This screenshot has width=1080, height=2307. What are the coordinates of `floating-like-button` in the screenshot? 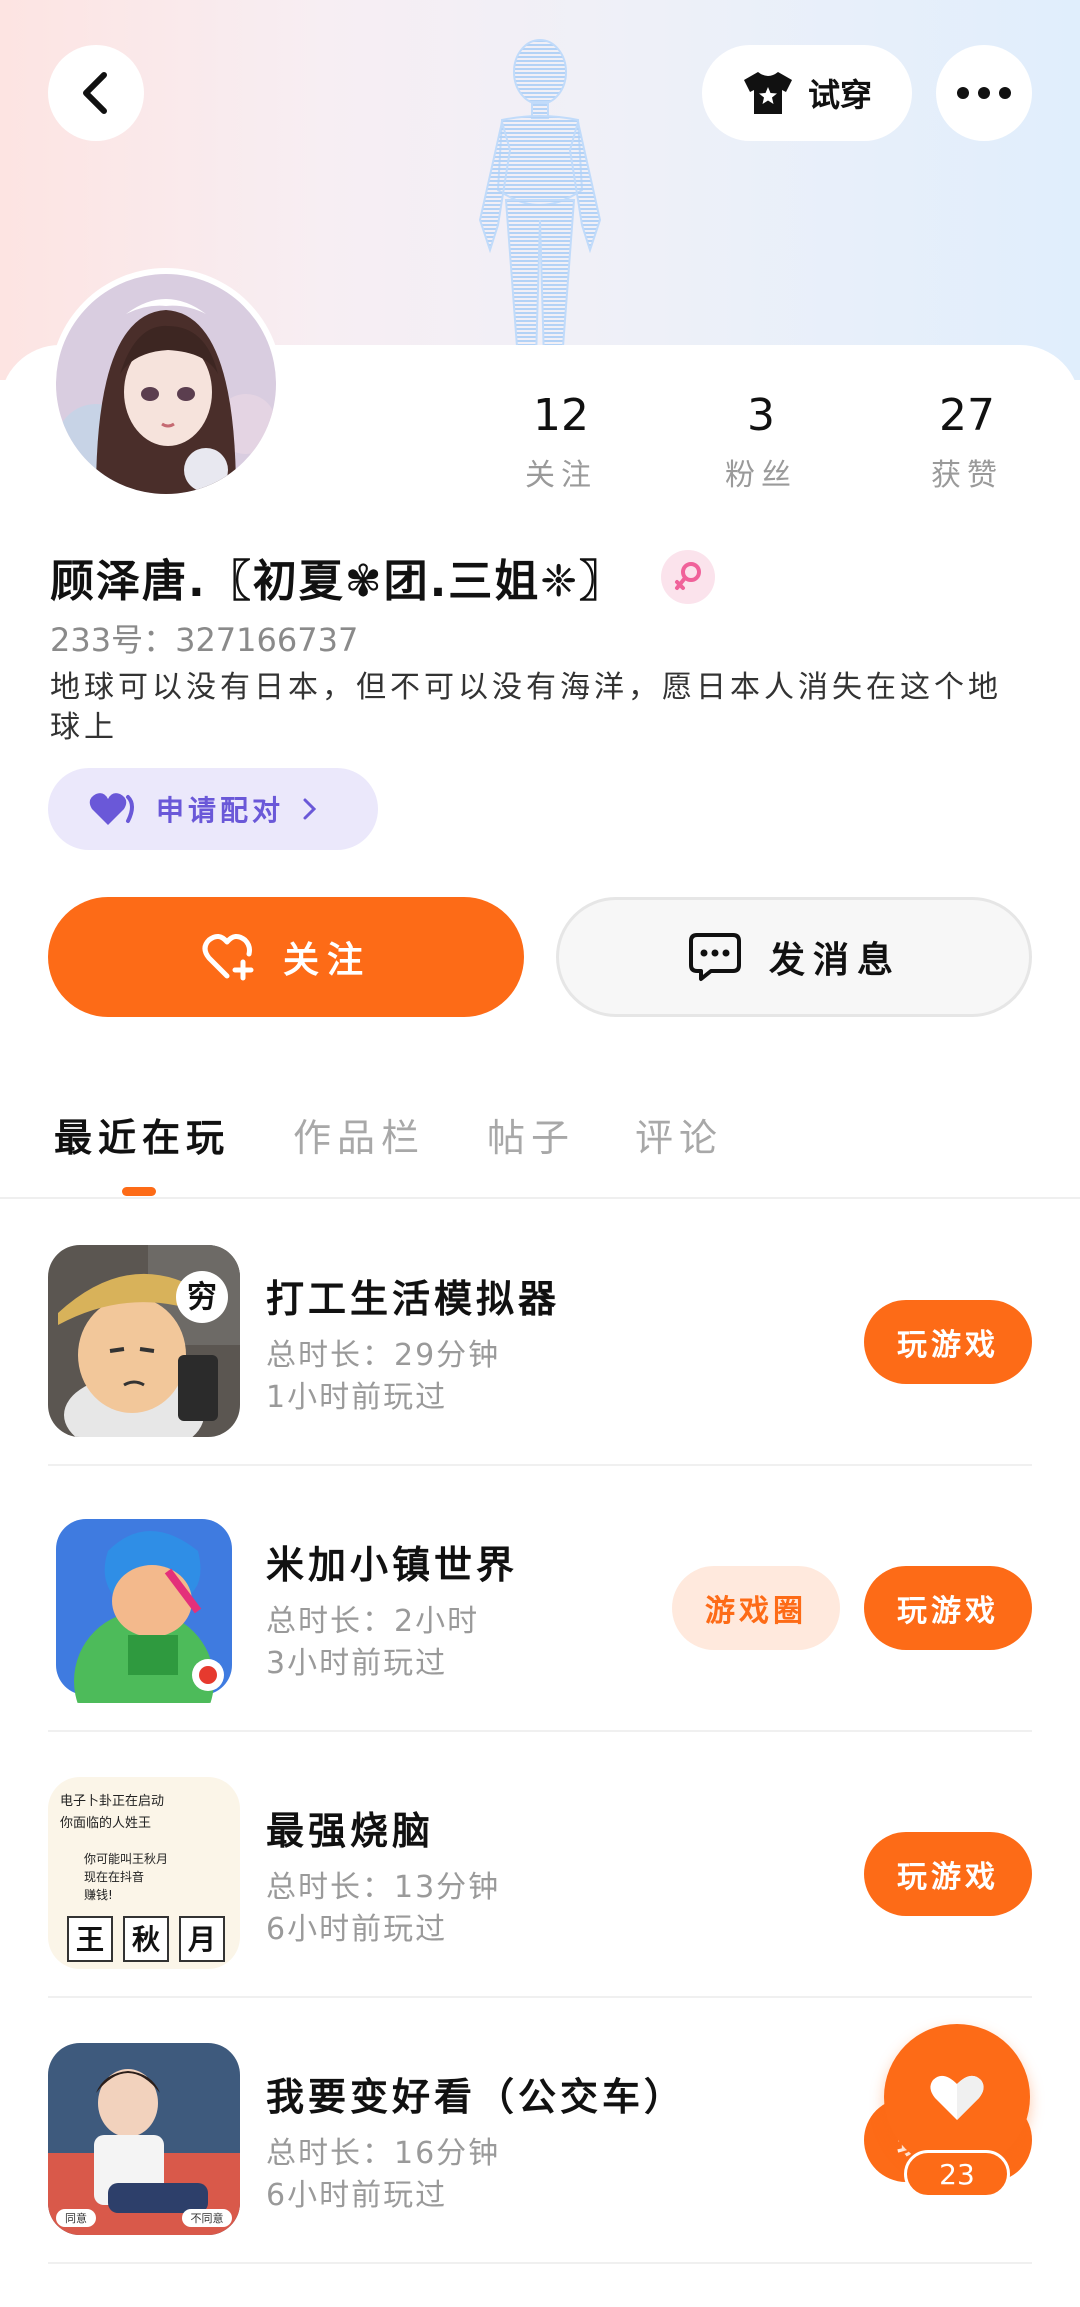 It's located at (957, 2097).